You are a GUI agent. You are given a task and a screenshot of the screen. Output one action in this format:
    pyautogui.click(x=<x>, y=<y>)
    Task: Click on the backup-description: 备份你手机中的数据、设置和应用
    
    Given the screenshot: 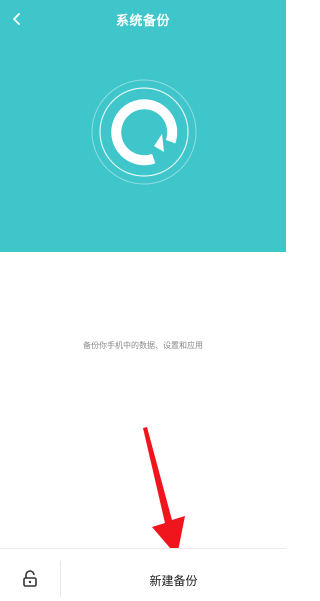 What is the action you would take?
    pyautogui.click(x=143, y=345)
    